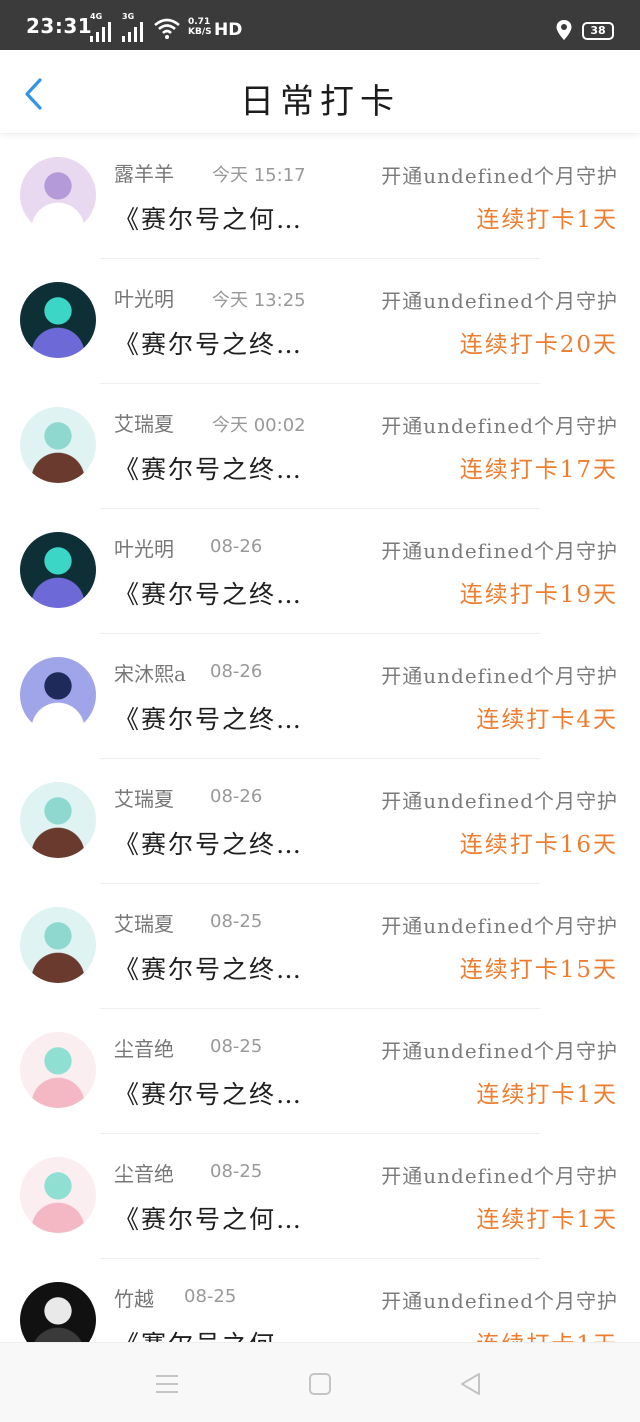  I want to click on streak-count: 连续打卡15天, so click(538, 970).